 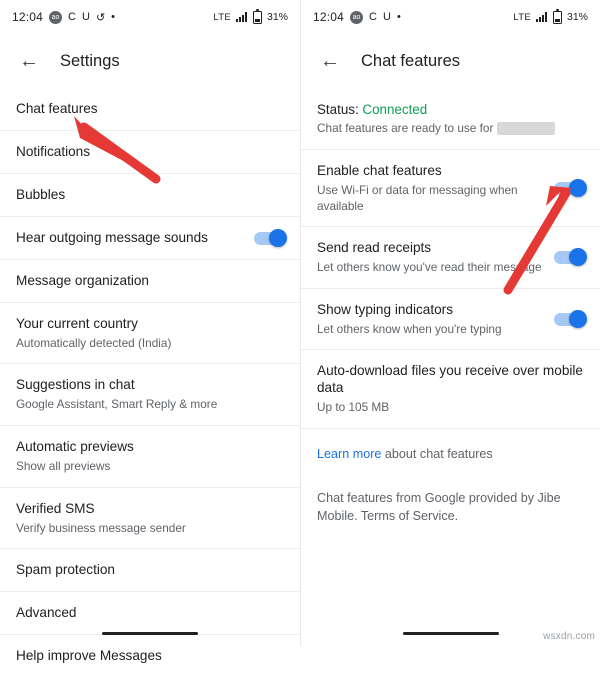 I want to click on row-title: Bubbles, so click(x=41, y=194).